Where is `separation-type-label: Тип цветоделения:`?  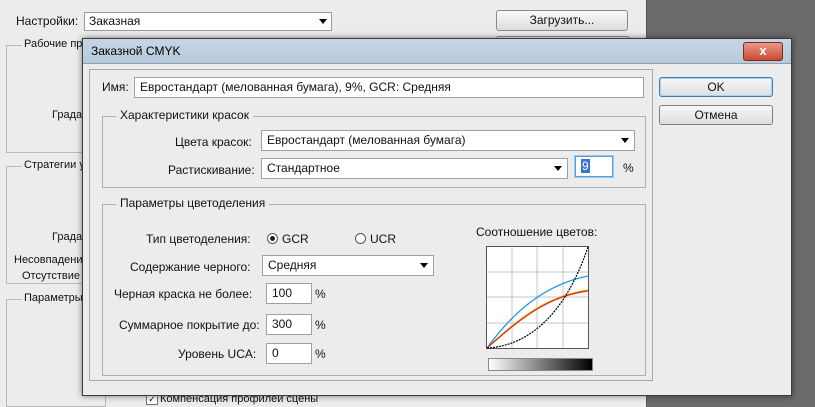
separation-type-label: Тип цветоделения: is located at coordinates (198, 239).